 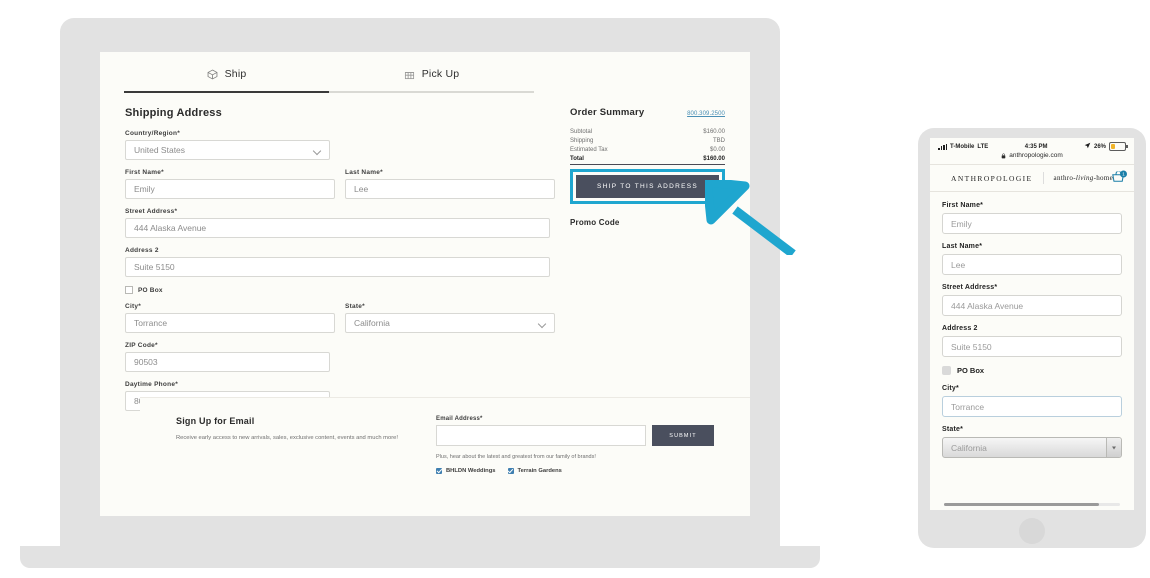 I want to click on summary-row-tax: Estimated Tax $0.00, so click(x=647, y=149).